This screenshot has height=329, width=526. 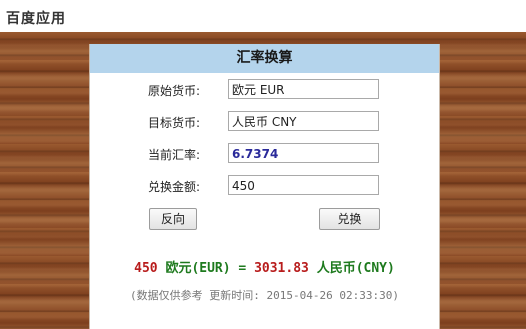 What do you see at coordinates (174, 91) in the screenshot?
I see `source-currency-label: 原始货币:` at bounding box center [174, 91].